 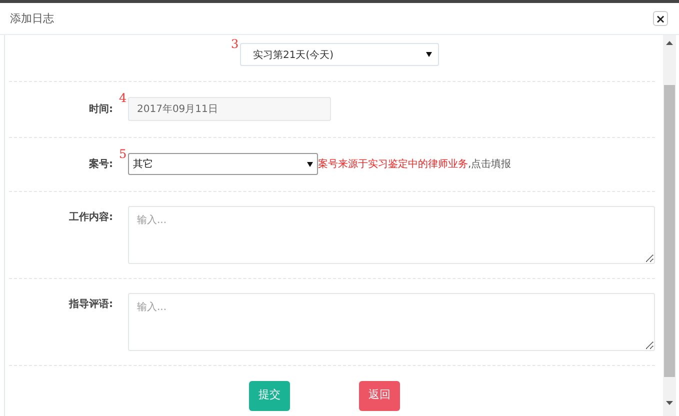 I want to click on annotation-number: 4, so click(x=123, y=98).